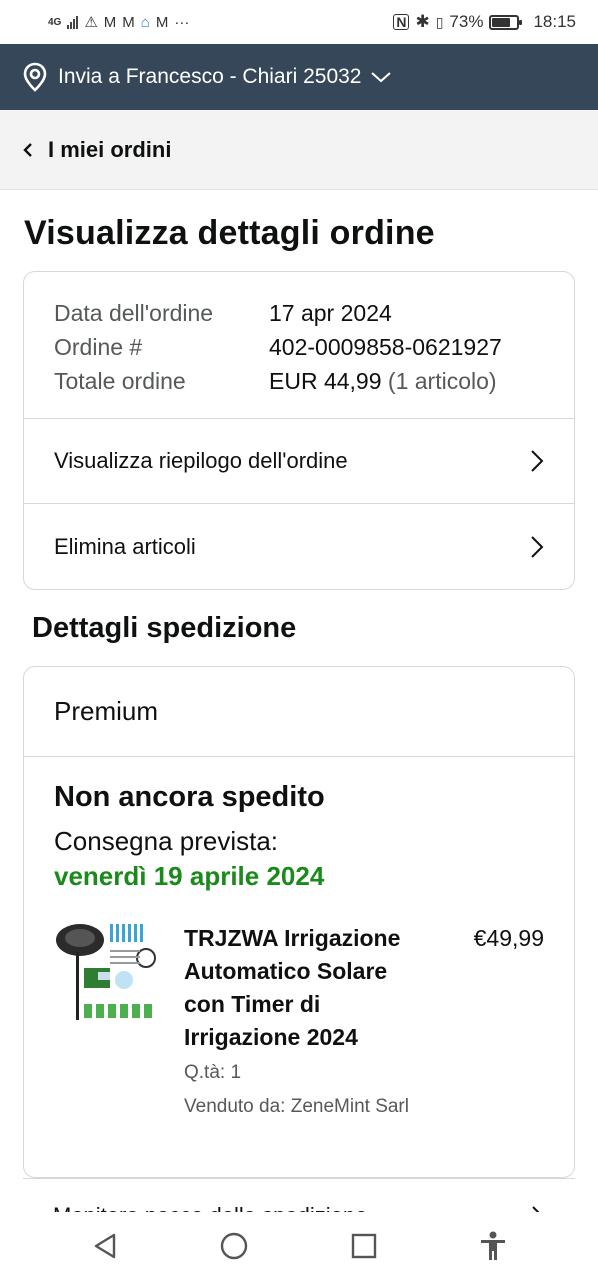 This screenshot has width=598, height=1280. What do you see at coordinates (299, 546) in the screenshot?
I see `delete-items-link: Elimina articoli` at bounding box center [299, 546].